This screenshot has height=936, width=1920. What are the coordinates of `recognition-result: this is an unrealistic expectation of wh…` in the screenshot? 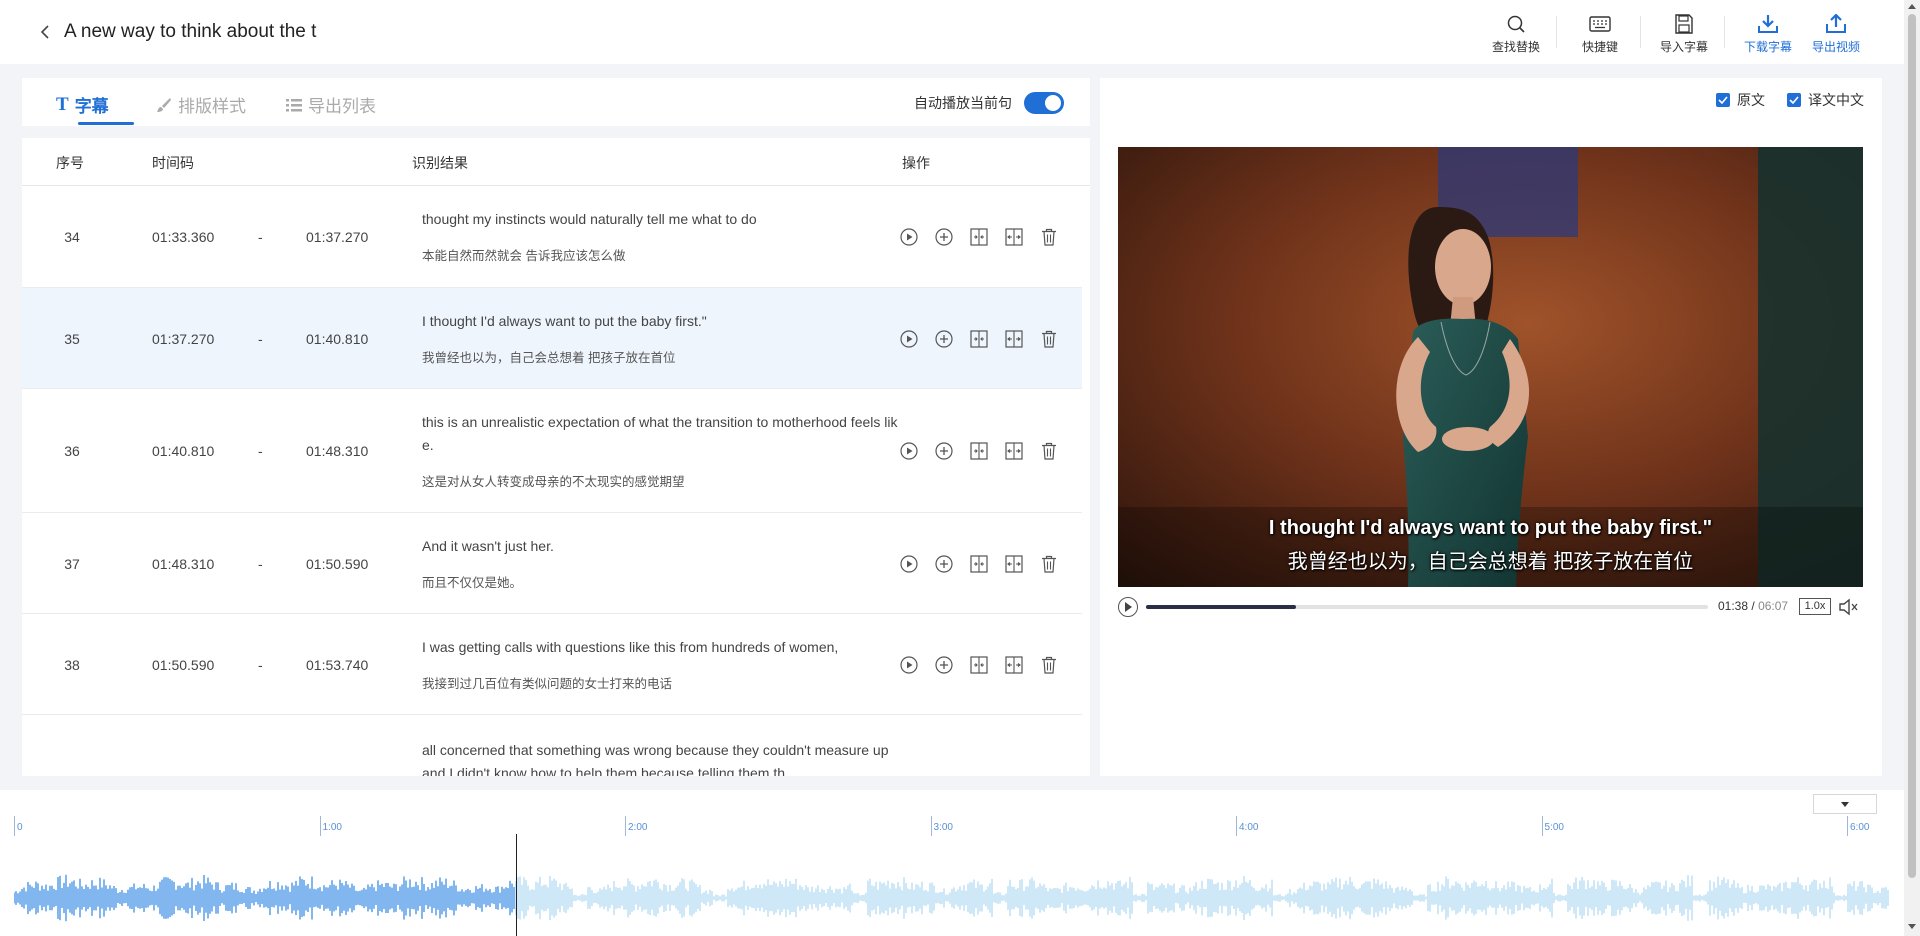 It's located at (660, 450).